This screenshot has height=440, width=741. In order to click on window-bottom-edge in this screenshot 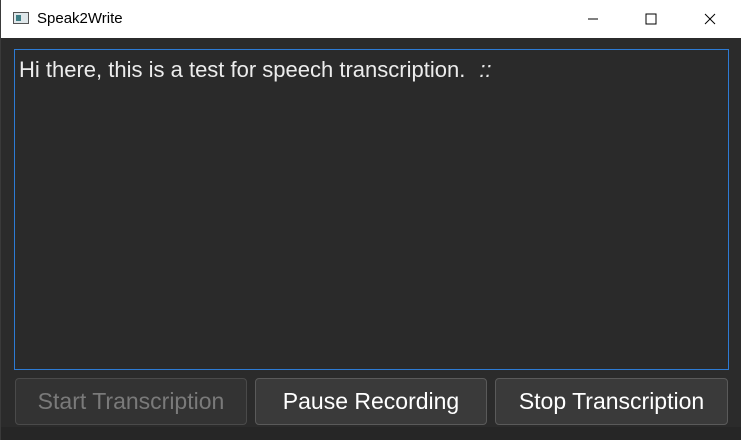, I will do `click(371, 433)`.